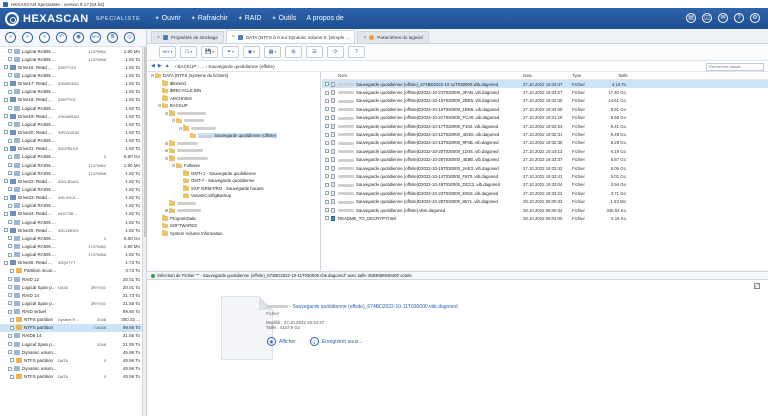 This screenshot has width=768, height=416. I want to click on up-arrow-icon: ▲, so click(167, 66).